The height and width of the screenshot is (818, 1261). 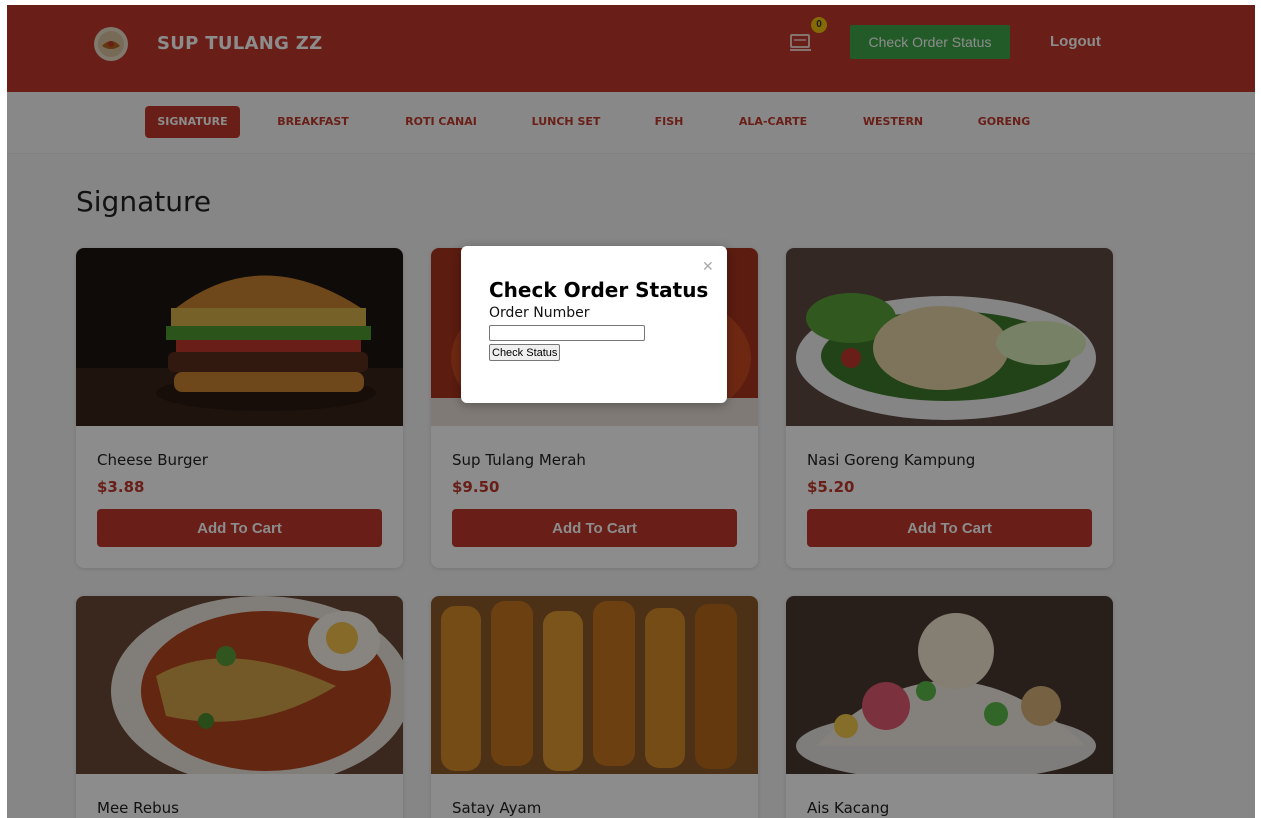 I want to click on order-number-input, so click(x=567, y=333).